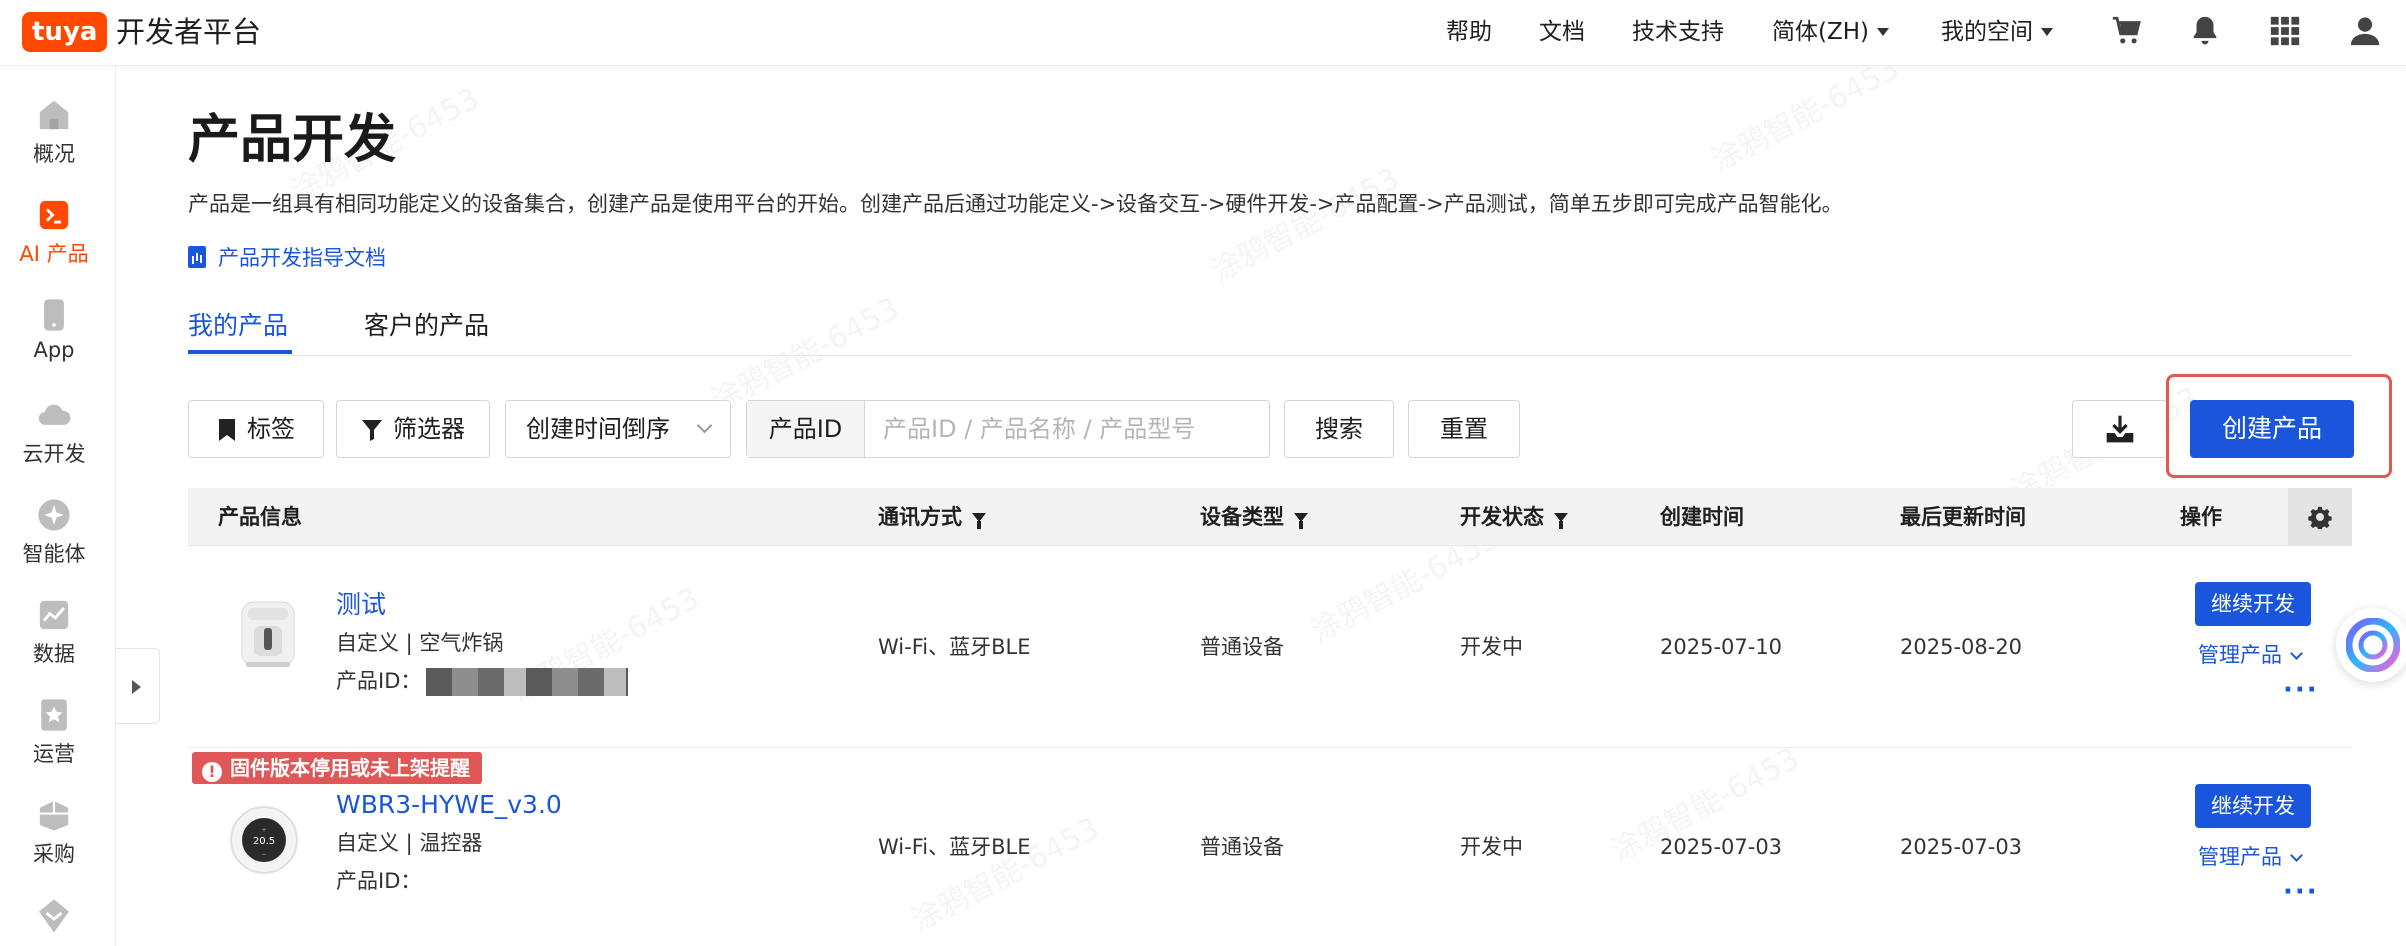  What do you see at coordinates (54, 337) in the screenshot?
I see `sidebar-item-app: App` at bounding box center [54, 337].